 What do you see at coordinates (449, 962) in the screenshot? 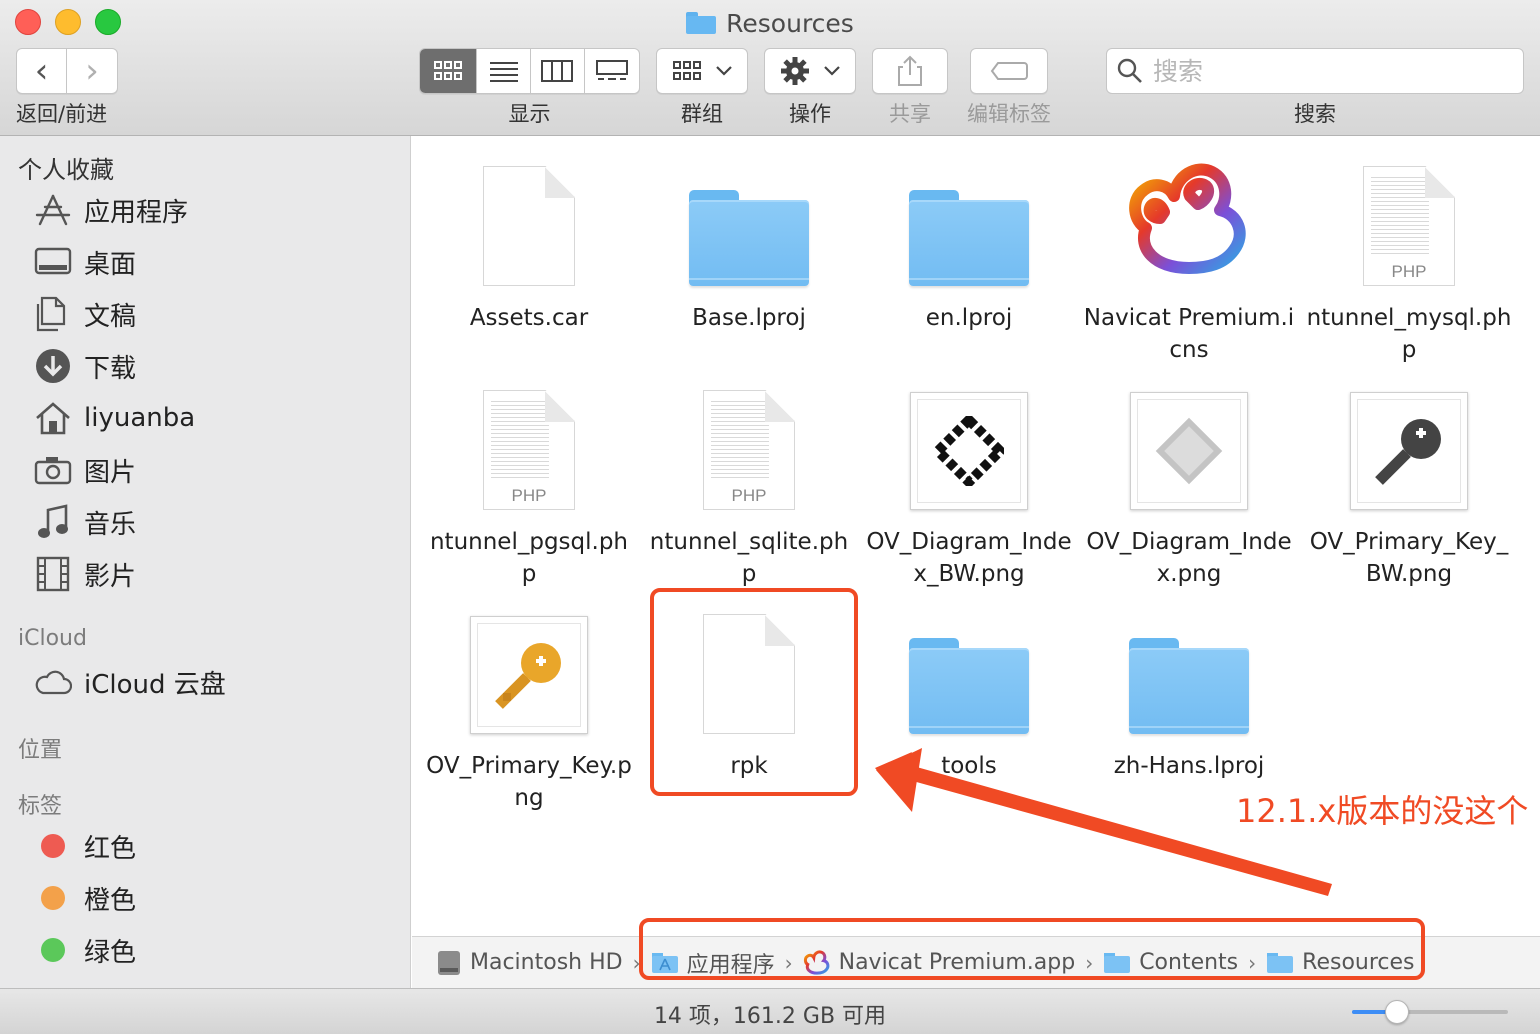
I see `hard-drive-icon` at bounding box center [449, 962].